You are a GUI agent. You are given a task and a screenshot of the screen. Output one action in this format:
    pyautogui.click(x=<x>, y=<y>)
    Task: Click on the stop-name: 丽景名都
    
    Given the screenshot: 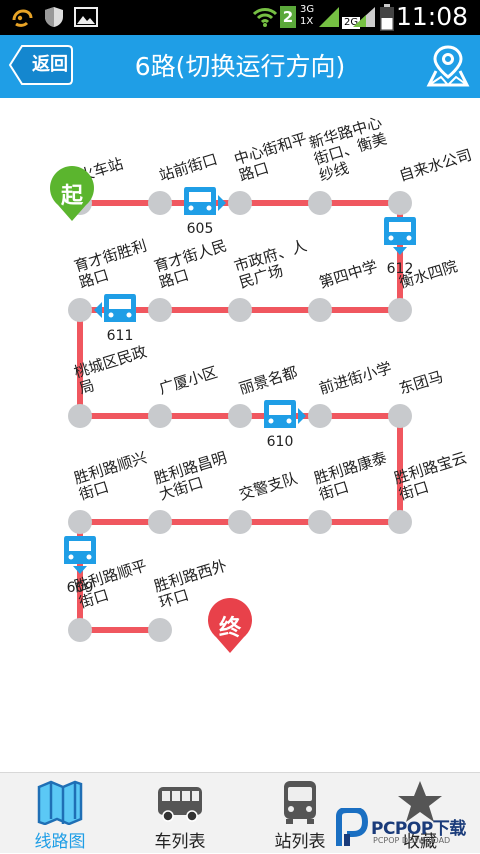 What is the action you would take?
    pyautogui.click(x=268, y=380)
    